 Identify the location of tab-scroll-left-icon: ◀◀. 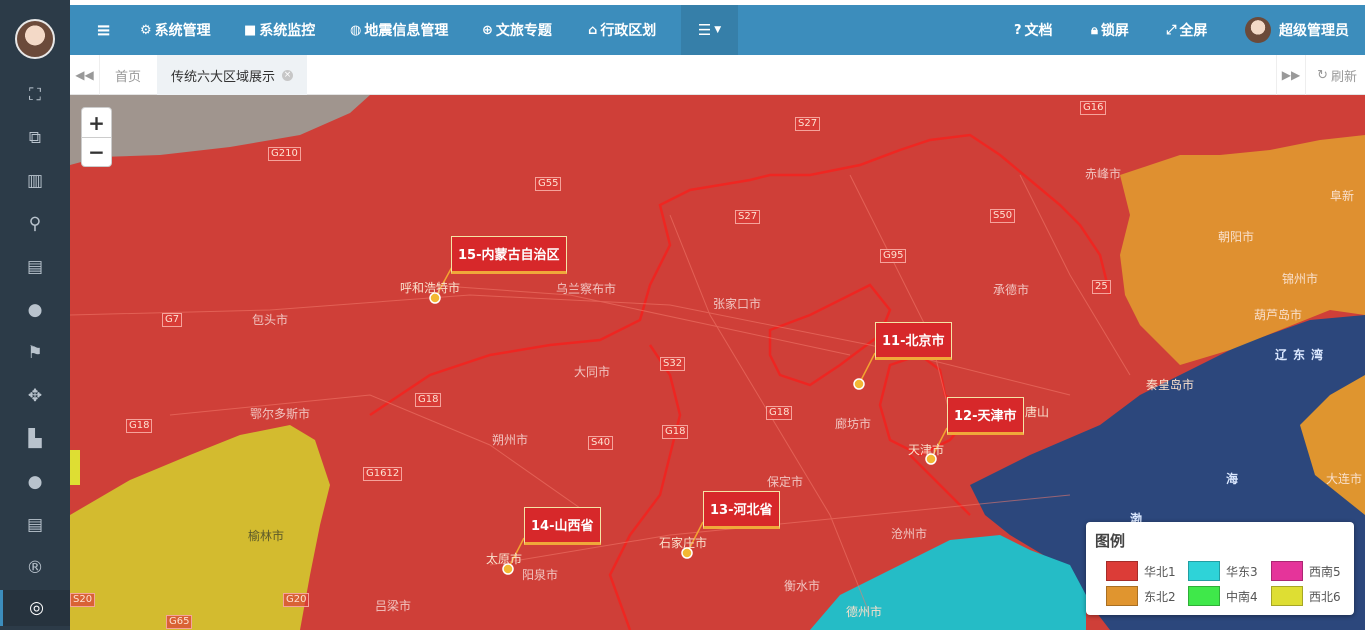
(85, 75).